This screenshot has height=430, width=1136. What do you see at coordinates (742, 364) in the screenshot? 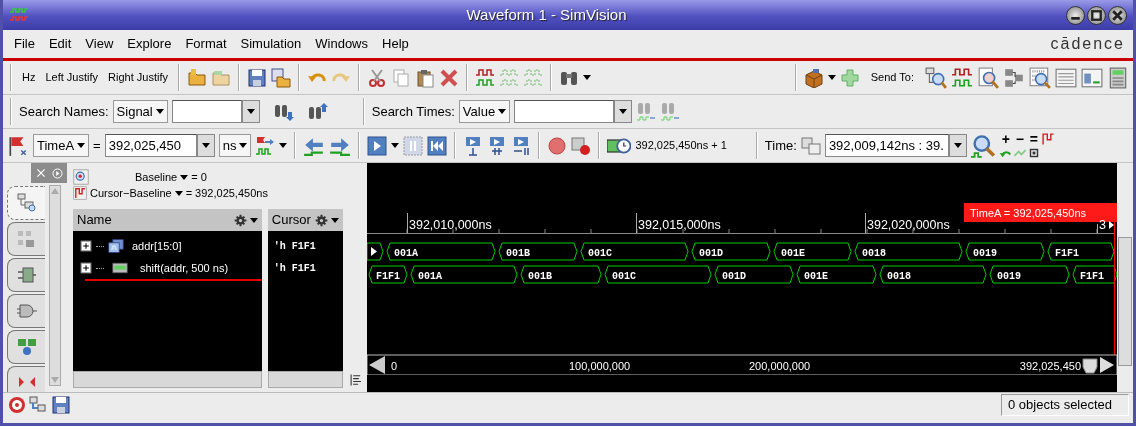
I see `overview-bar` at bounding box center [742, 364].